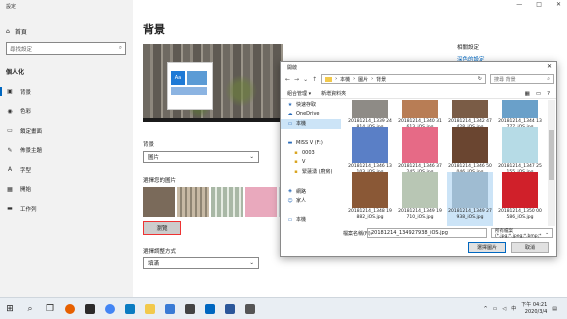 The image size is (567, 319). What do you see at coordinates (305, 79) in the screenshot?
I see `recent-chevron-icon: ⌄` at bounding box center [305, 79].